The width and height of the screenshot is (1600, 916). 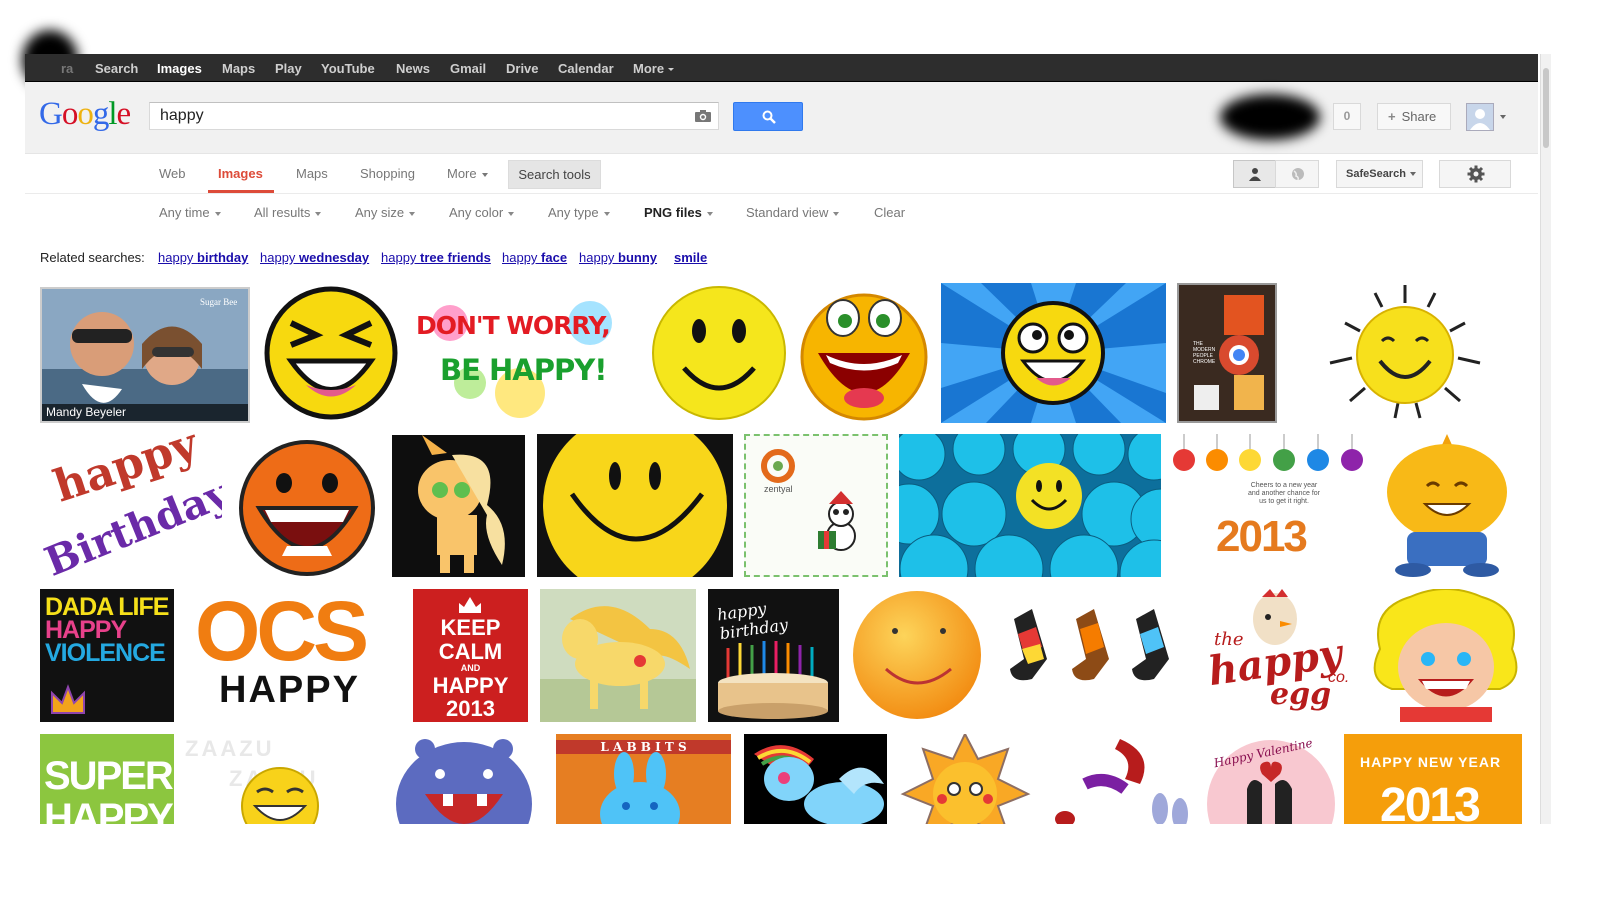 I want to click on related-link: happy tree friends, so click(x=436, y=257).